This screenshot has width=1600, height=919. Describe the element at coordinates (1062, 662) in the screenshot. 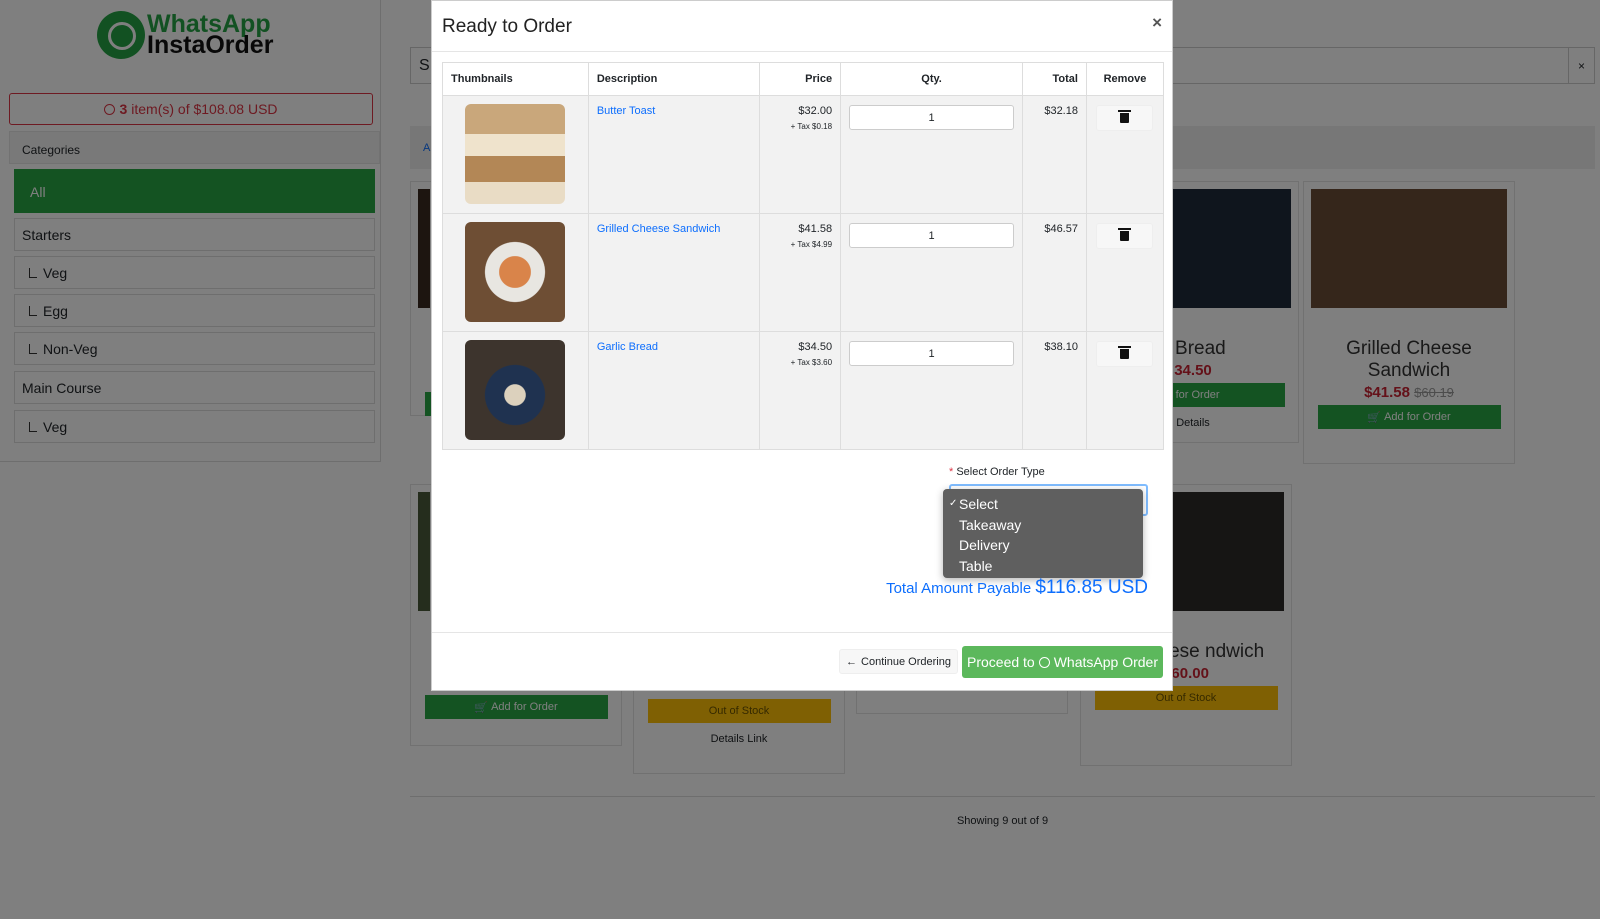

I see `proceed-to-whatsapp-button: Proceed to WhatsApp Order` at that location.